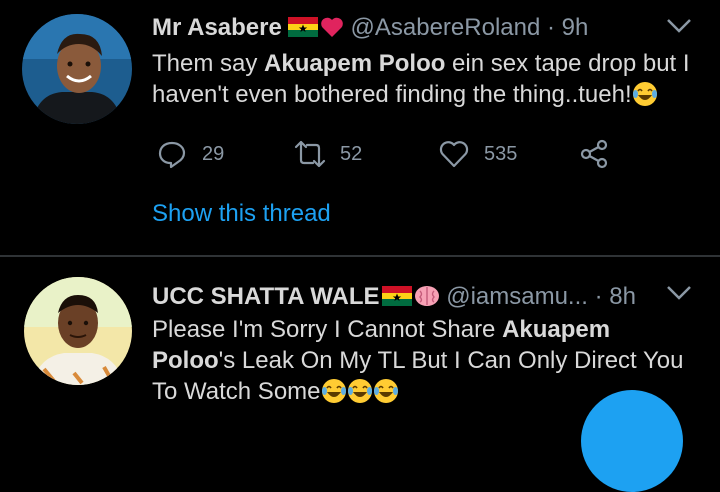  Describe the element at coordinates (328, 154) in the screenshot. I see `retweet-button: 52` at that location.